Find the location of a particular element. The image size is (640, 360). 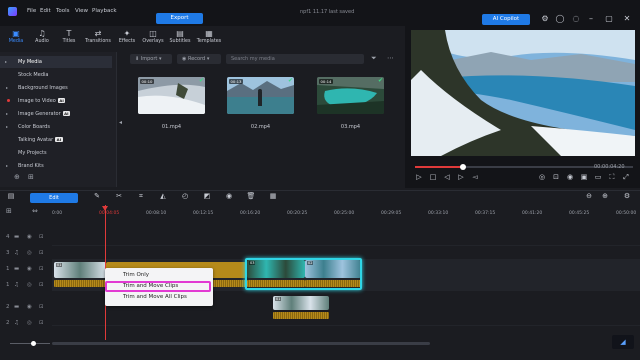

sidebar-item-talking-avatar: Talking Avatar AI is located at coordinates (56, 140).